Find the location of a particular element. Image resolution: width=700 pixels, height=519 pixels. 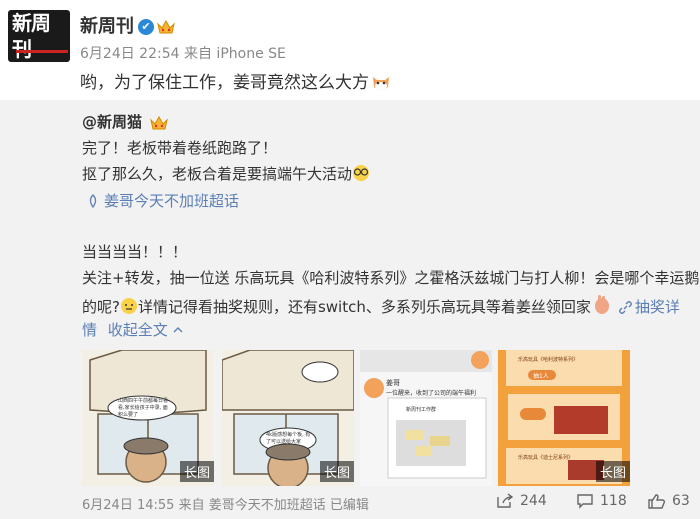

collapse-button: 收起全文 is located at coordinates (145, 330).